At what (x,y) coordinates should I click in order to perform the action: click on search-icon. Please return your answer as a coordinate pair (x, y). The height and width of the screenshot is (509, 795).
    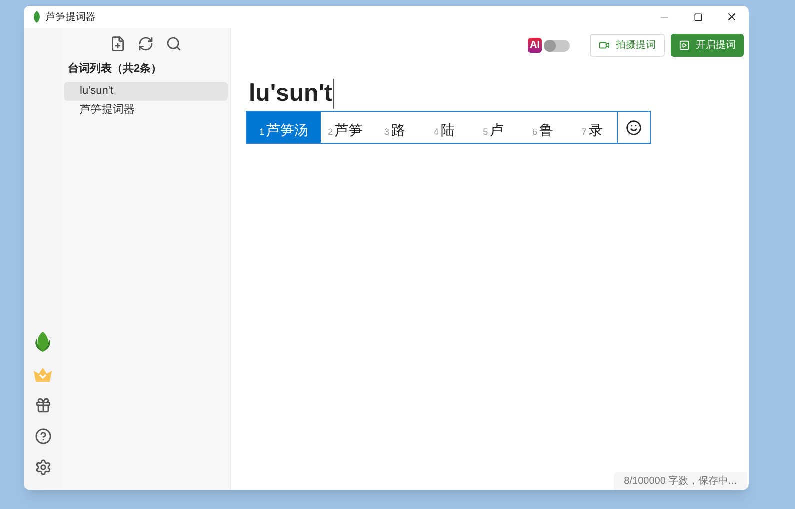
    Looking at the image, I should click on (174, 44).